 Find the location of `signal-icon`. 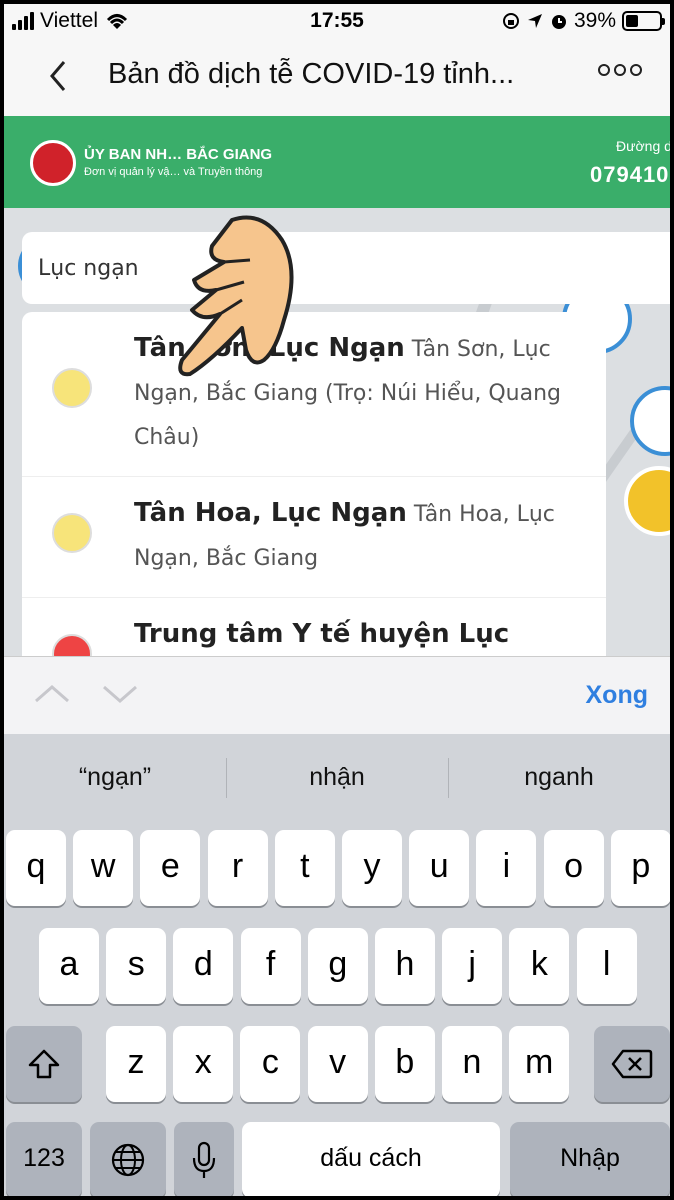

signal-icon is located at coordinates (23, 21).